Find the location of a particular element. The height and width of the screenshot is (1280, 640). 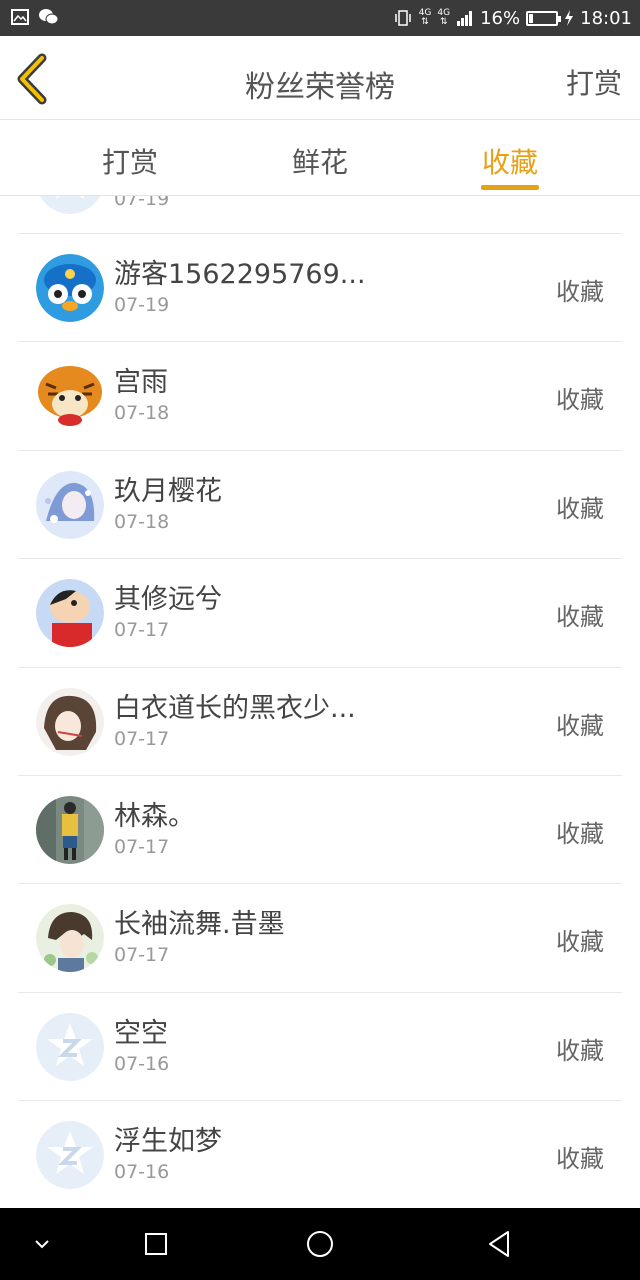

charging-icon is located at coordinates (569, 18).